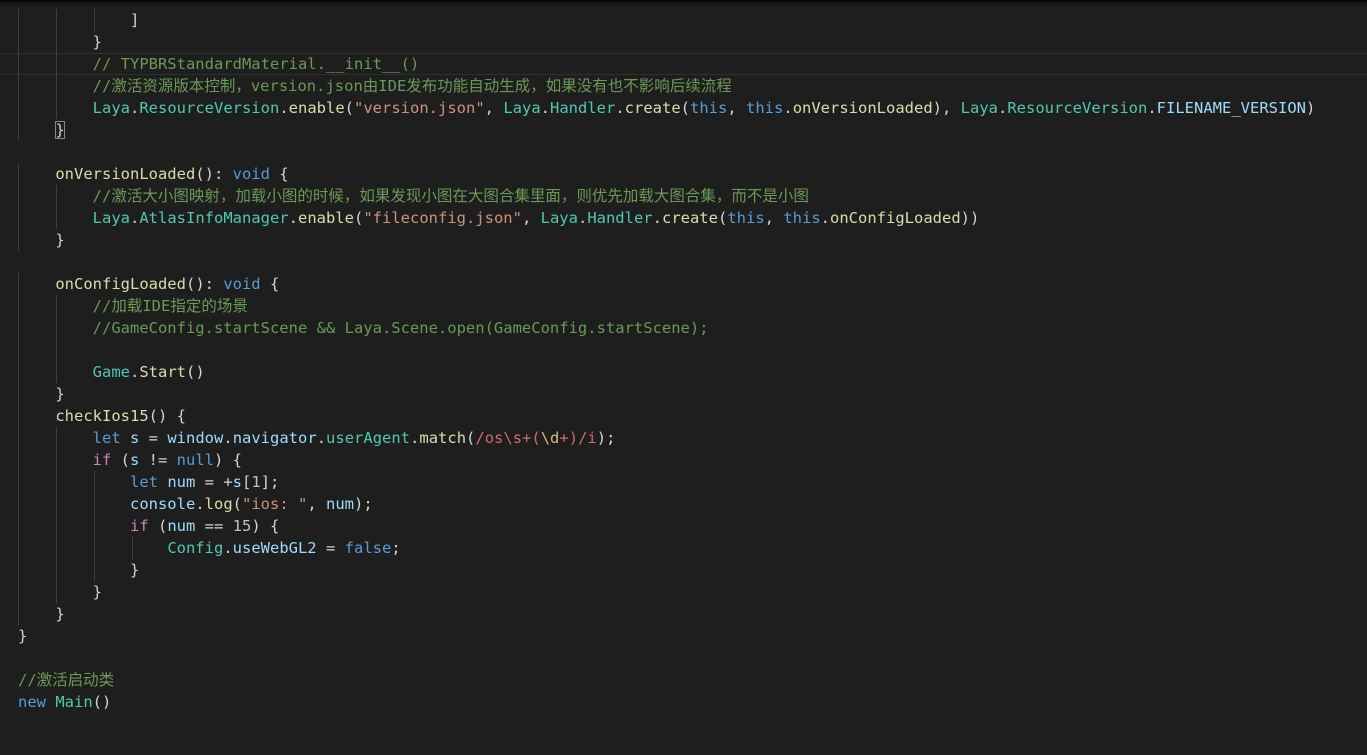  What do you see at coordinates (158, 460) in the screenshot?
I see `code-token: !=` at bounding box center [158, 460].